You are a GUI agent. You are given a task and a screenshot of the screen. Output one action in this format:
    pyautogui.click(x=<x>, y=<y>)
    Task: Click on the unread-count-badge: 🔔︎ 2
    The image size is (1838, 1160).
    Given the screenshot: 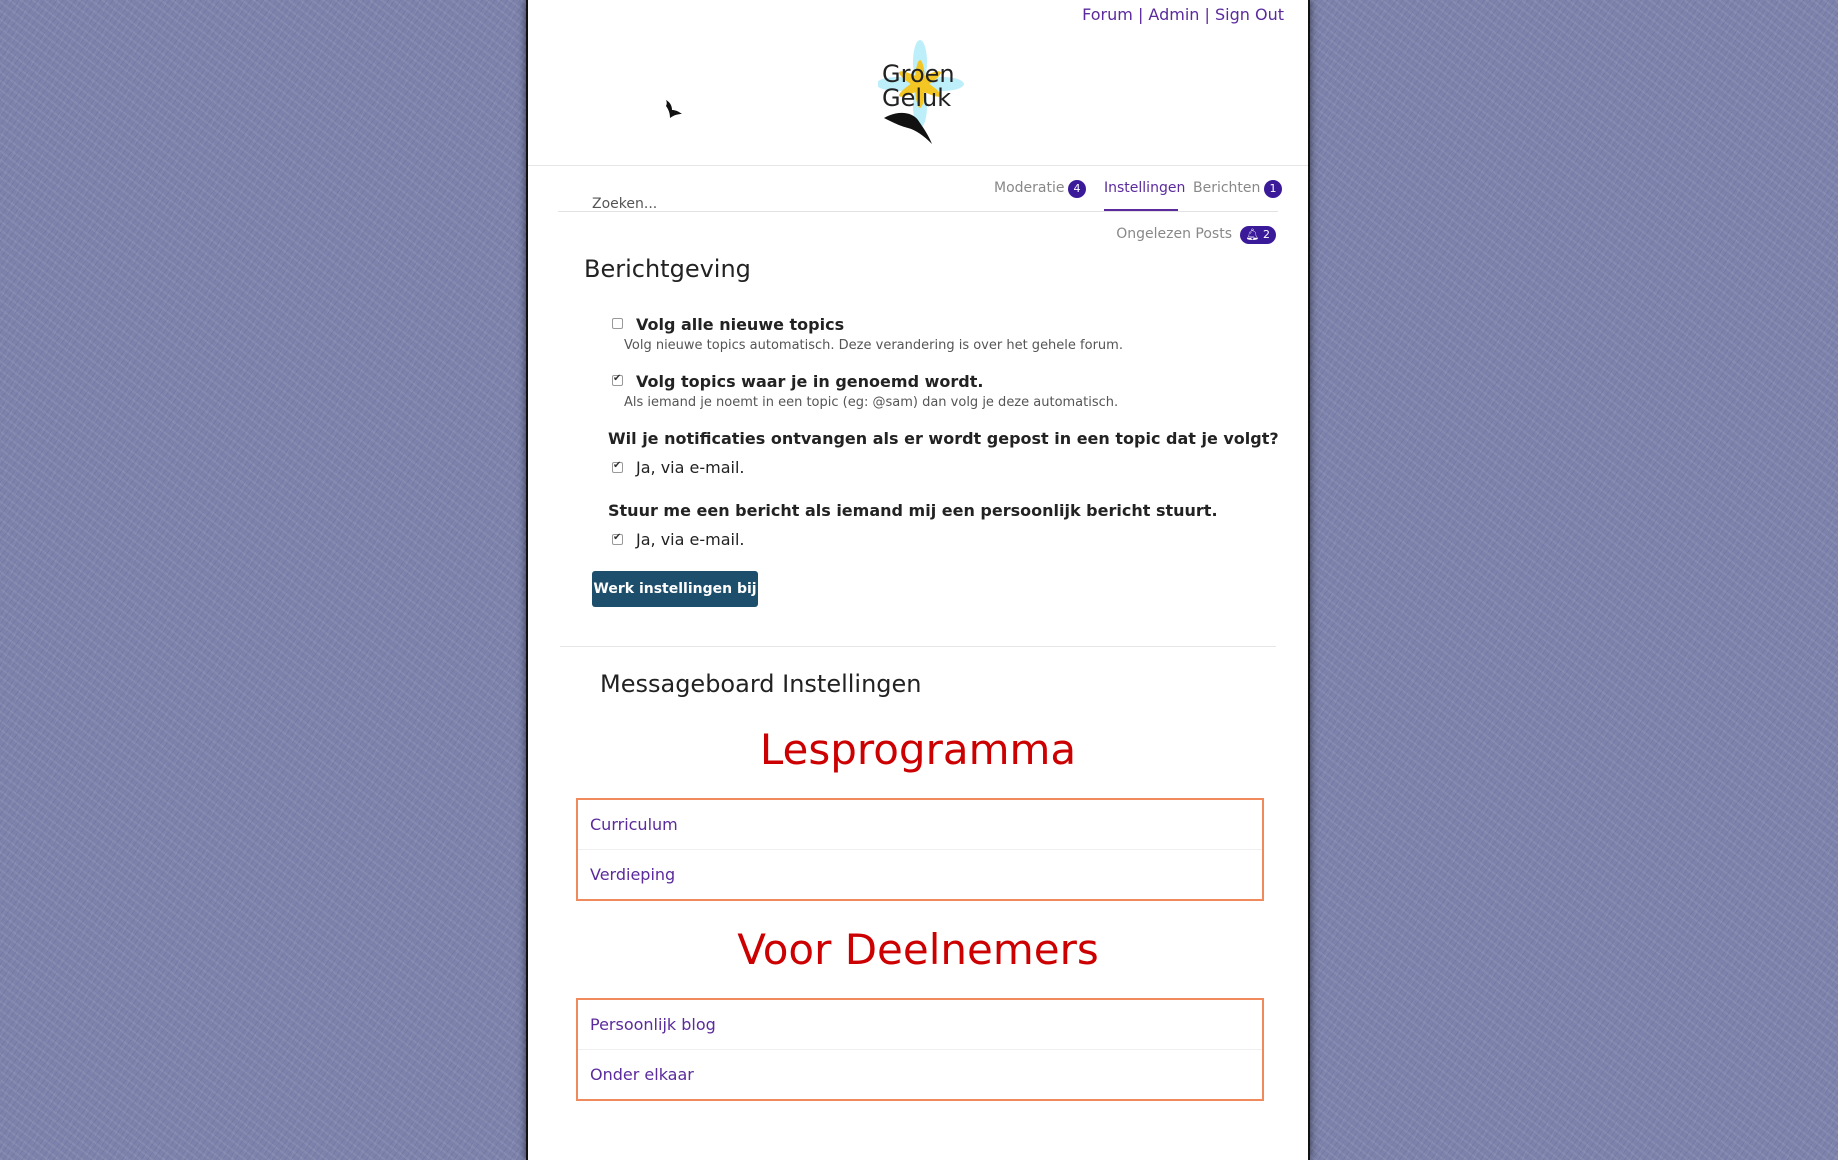 What is the action you would take?
    pyautogui.click(x=1257, y=235)
    